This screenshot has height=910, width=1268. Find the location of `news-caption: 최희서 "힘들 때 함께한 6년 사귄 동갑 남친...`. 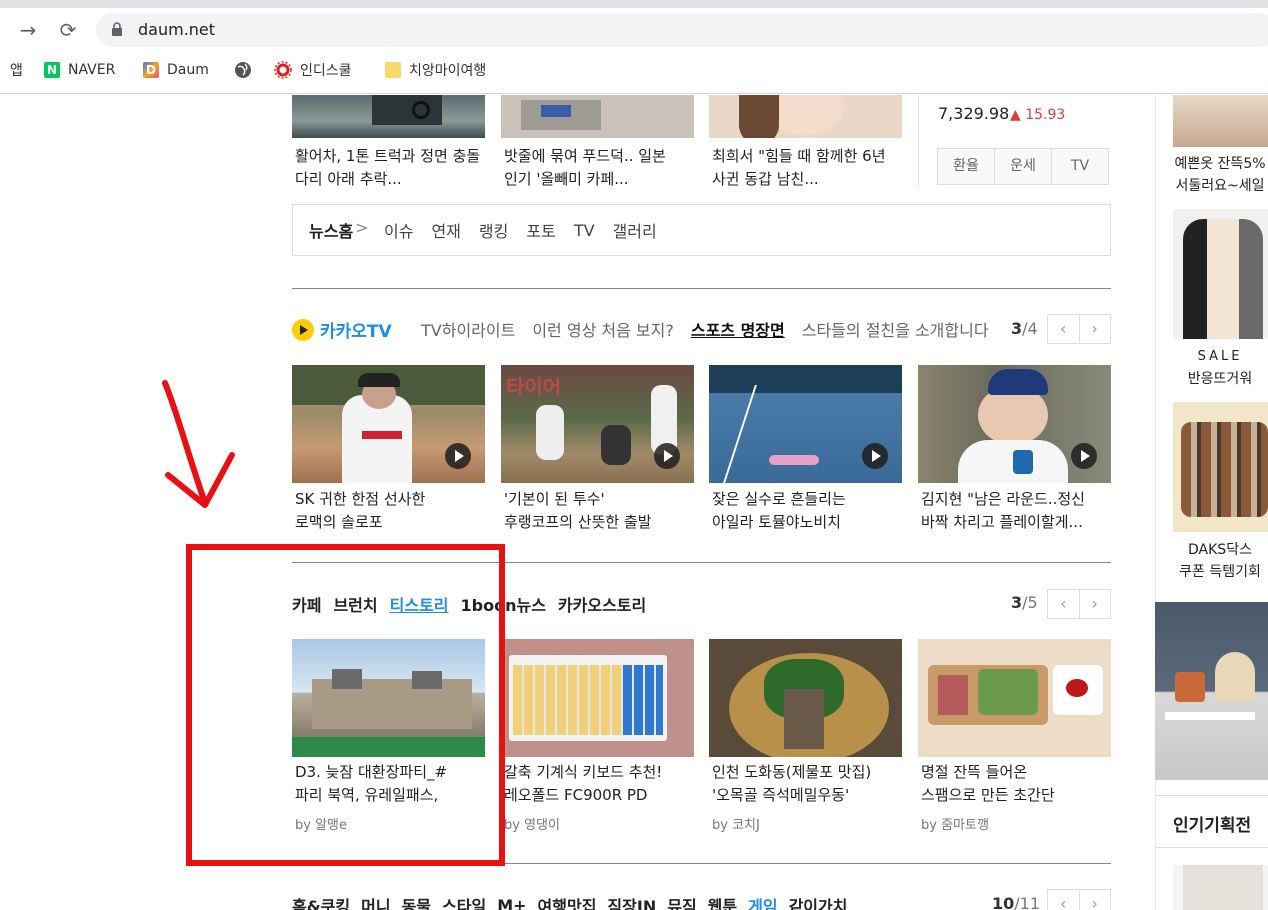

news-caption: 최희서 "힘들 때 함께한 6년 사귄 동갑 남친... is located at coordinates (799, 168).